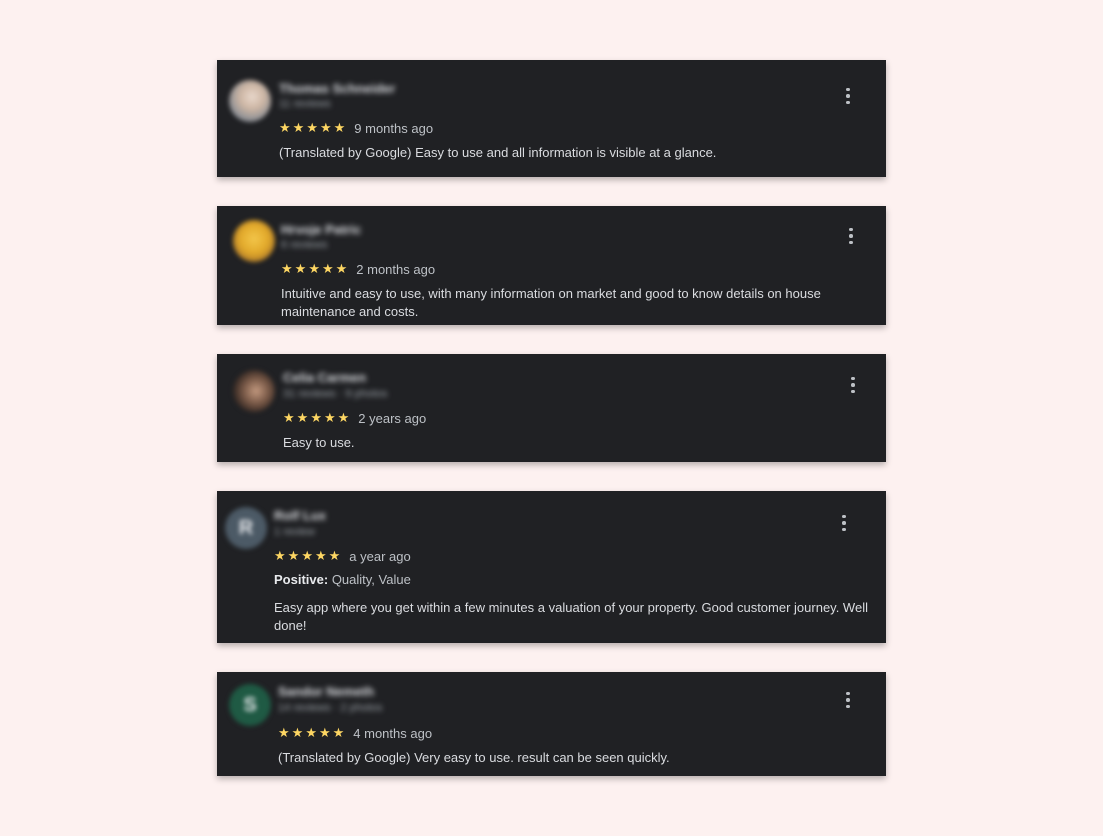 This screenshot has height=836, width=1103. Describe the element at coordinates (371, 579) in the screenshot. I see `attributes-value: Quality, Value` at that location.